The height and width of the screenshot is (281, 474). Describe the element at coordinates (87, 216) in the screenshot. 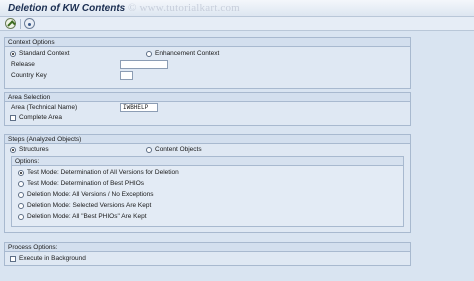

I see `option-label-4: Deletion Mode: All "Best PHIOs" Are Kept` at that location.